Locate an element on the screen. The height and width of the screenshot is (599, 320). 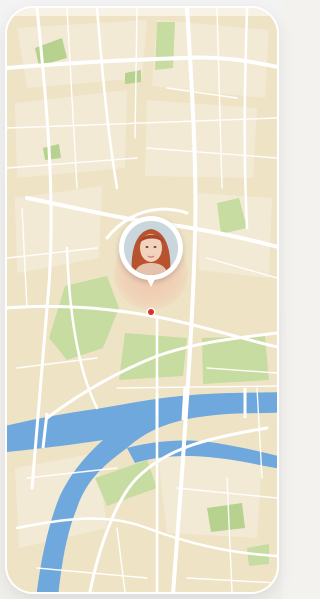
avatar-bubble is located at coordinates (151, 251).